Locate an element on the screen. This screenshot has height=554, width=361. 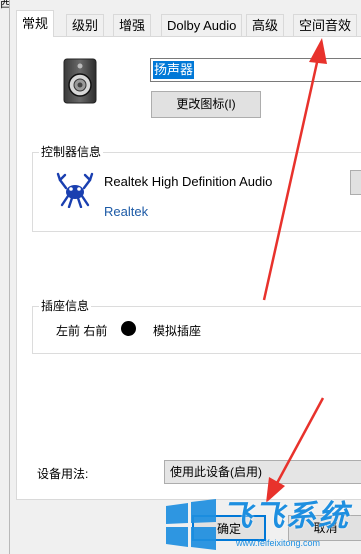
change-icon-button: 更改图标(I) is located at coordinates (206, 104).